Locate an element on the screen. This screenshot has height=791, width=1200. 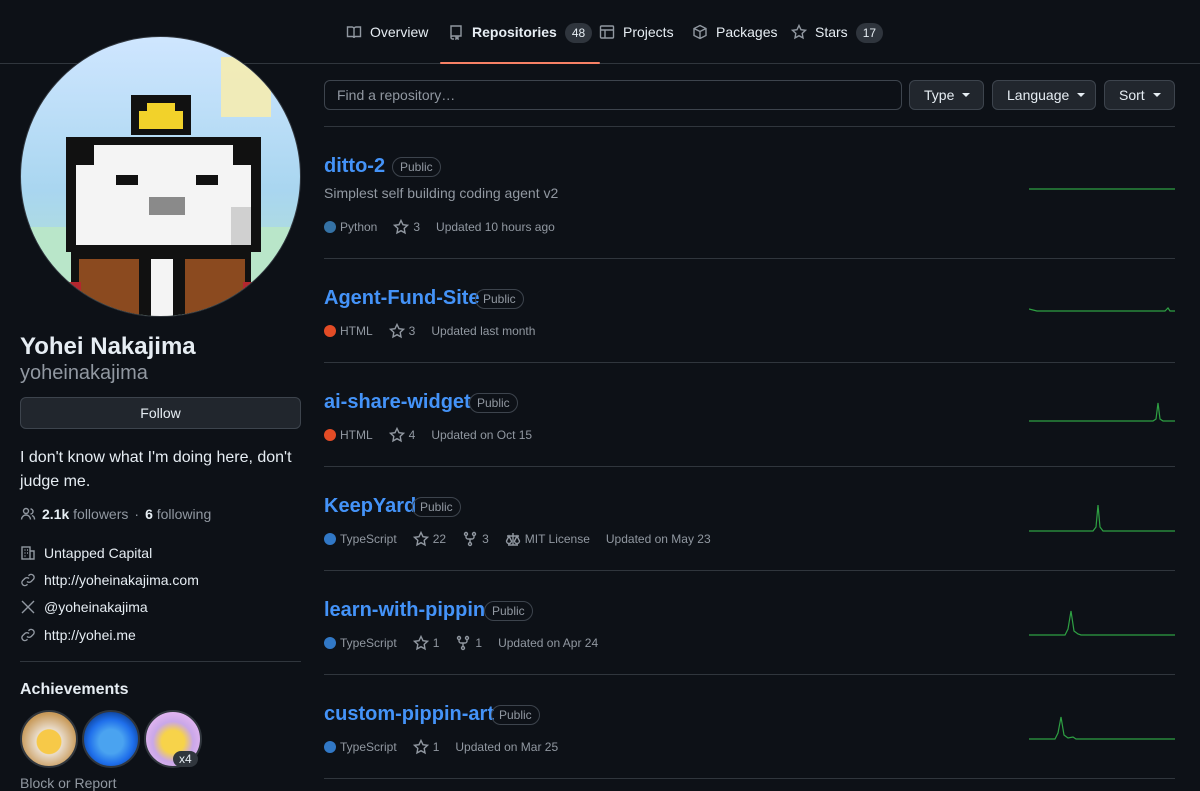
social-link: http://yohei.me is located at coordinates (90, 635).